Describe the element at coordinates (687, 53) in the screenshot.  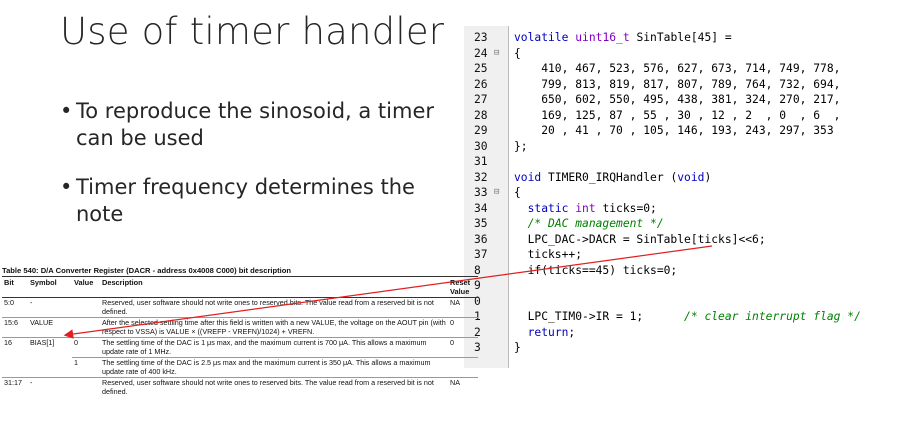
I see `code-line: 24 ⊟{` at that location.